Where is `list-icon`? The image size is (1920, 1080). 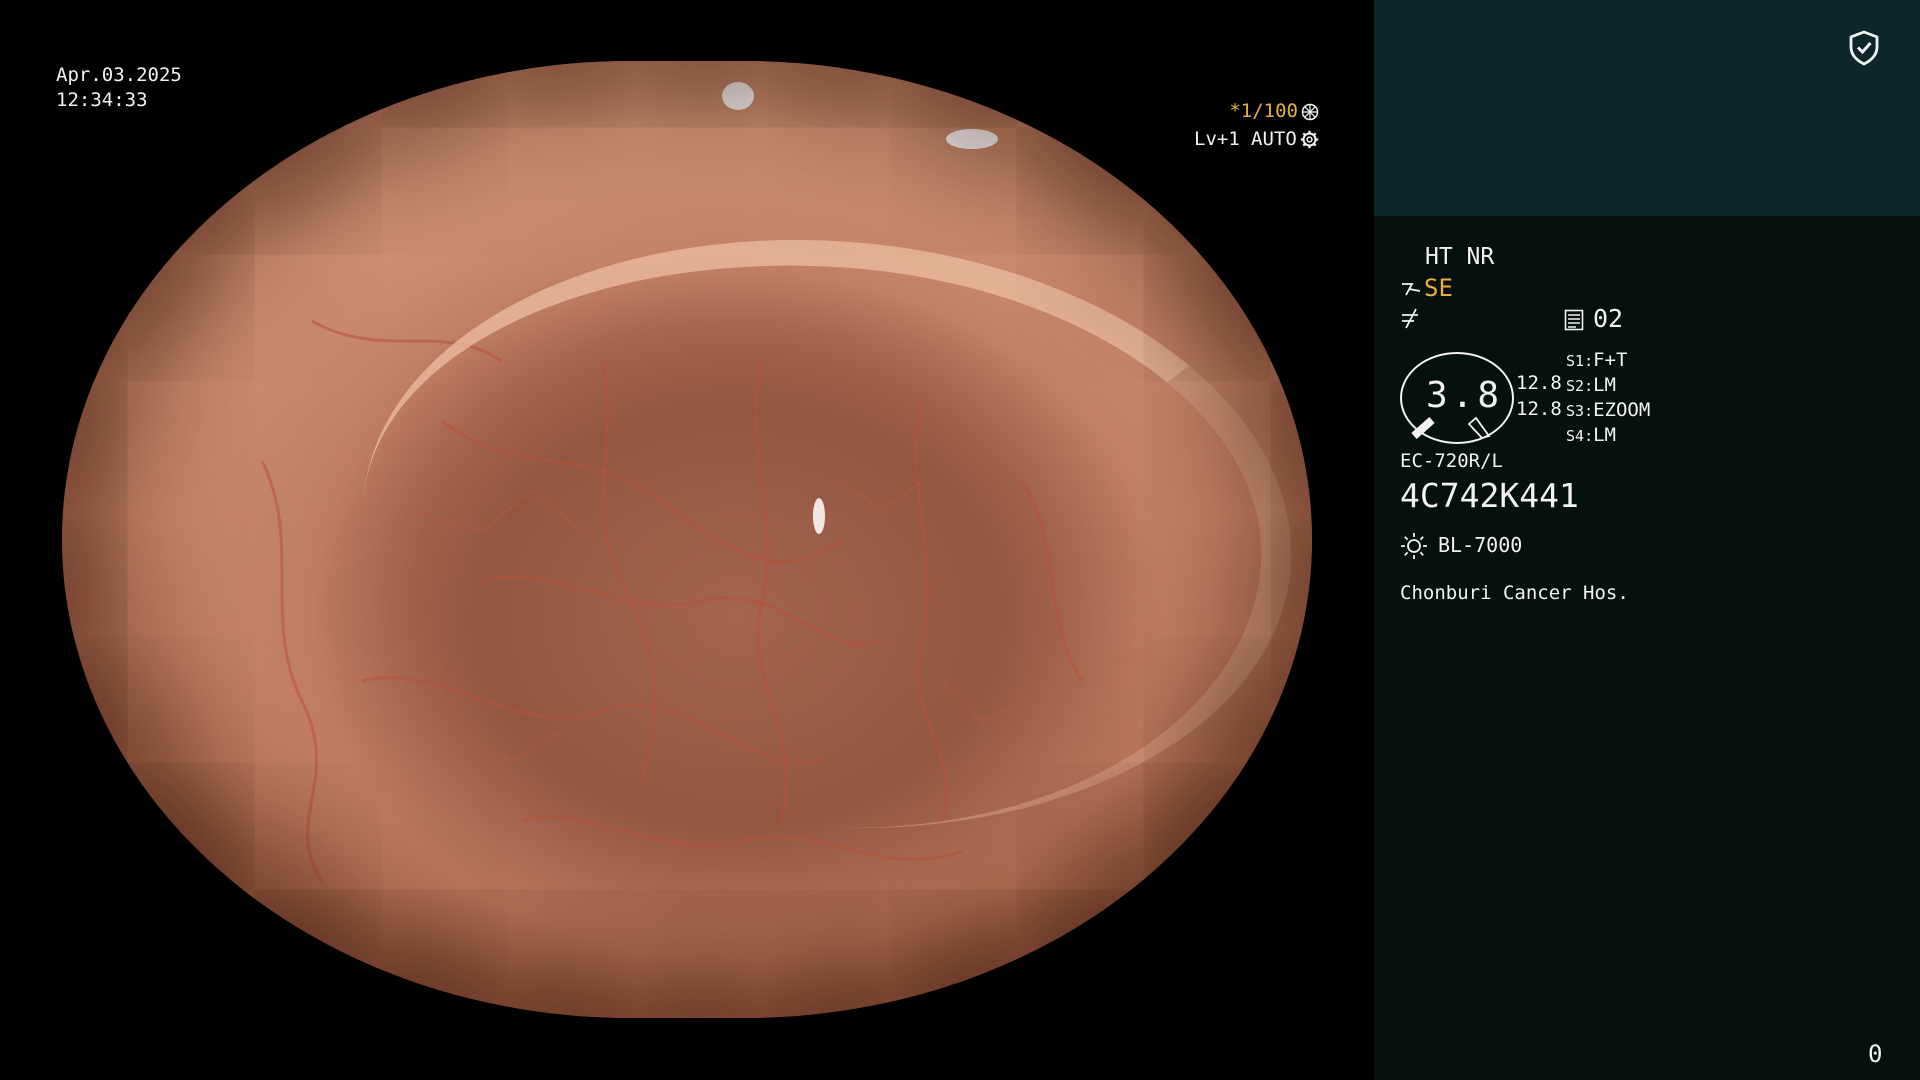
list-icon is located at coordinates (1574, 320).